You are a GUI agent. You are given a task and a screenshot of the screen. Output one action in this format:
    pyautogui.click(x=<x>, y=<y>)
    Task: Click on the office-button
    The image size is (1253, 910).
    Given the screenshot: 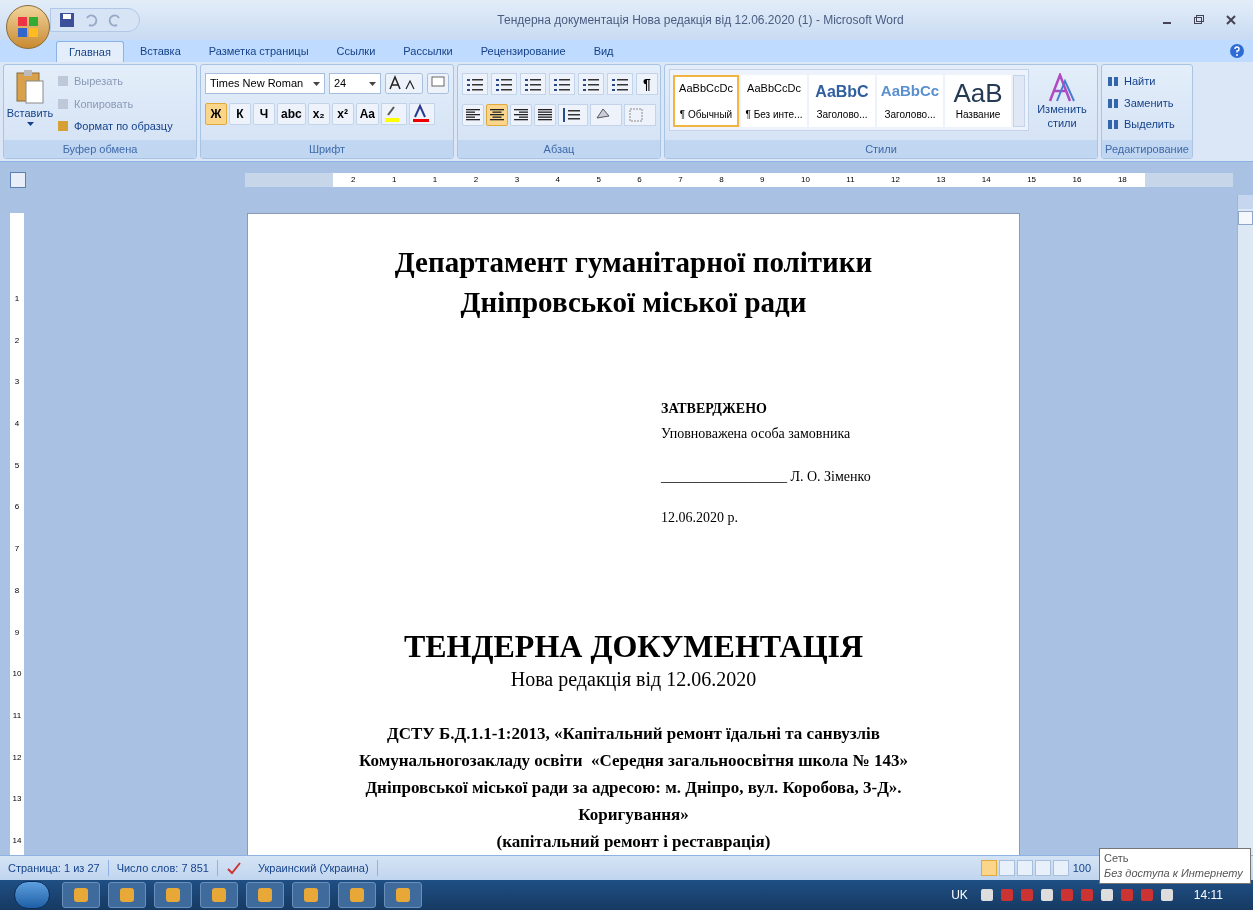 What is the action you would take?
    pyautogui.click(x=28, y=27)
    